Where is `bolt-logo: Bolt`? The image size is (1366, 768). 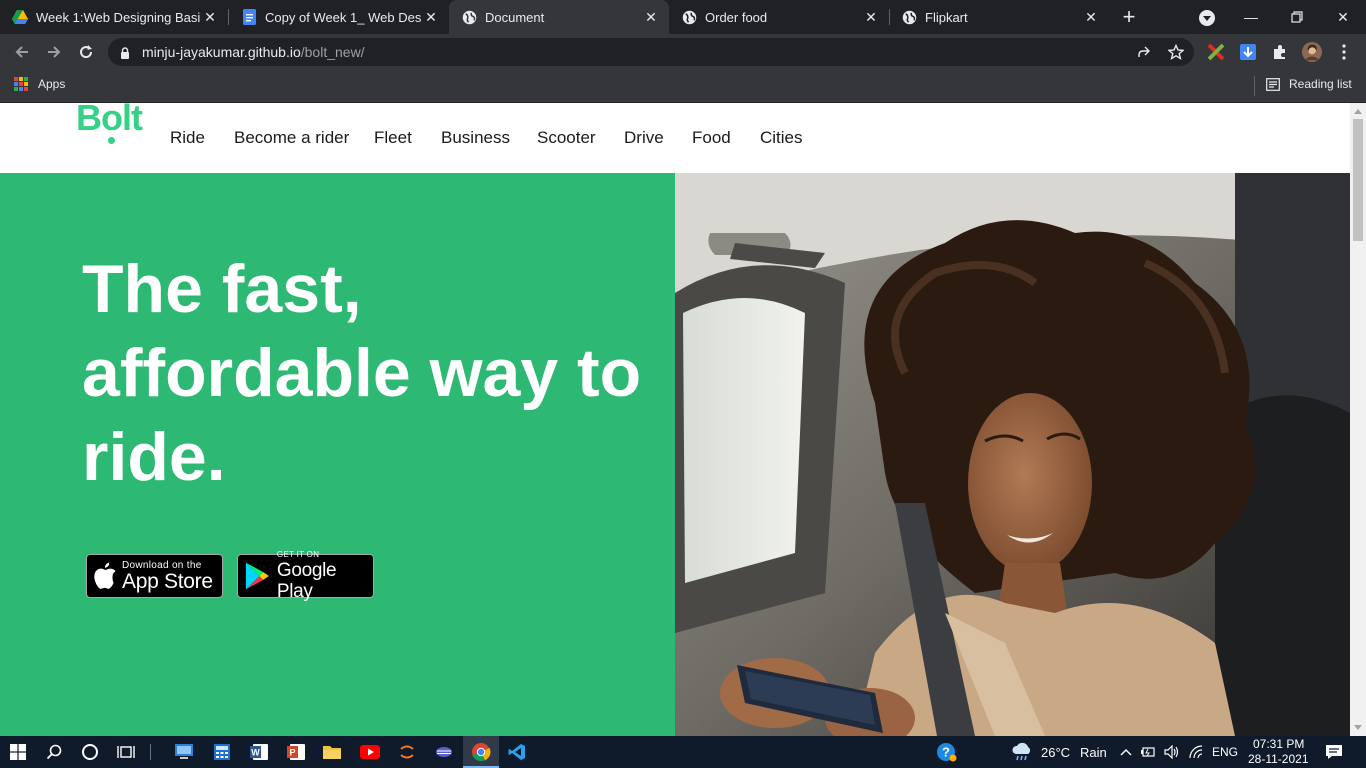
bolt-logo: Bolt is located at coordinates (109, 123).